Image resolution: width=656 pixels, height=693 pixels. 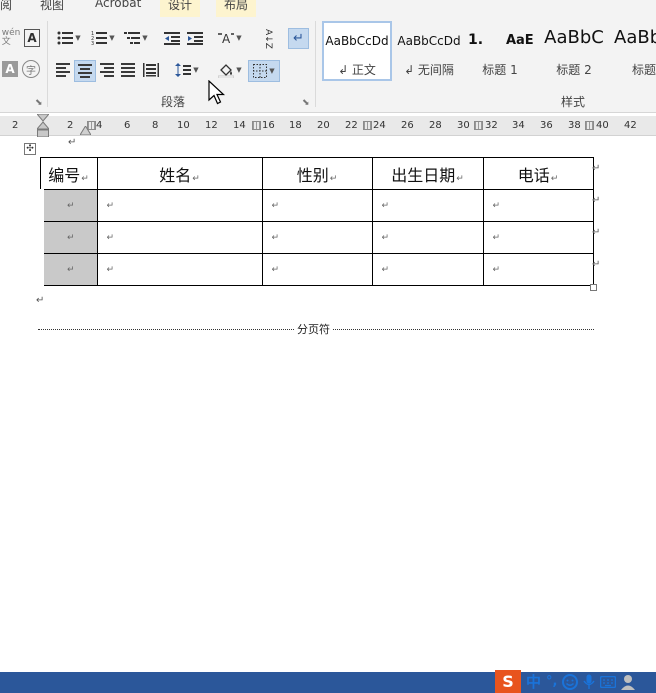 I want to click on table-move-handle: ✣, so click(x=30, y=149).